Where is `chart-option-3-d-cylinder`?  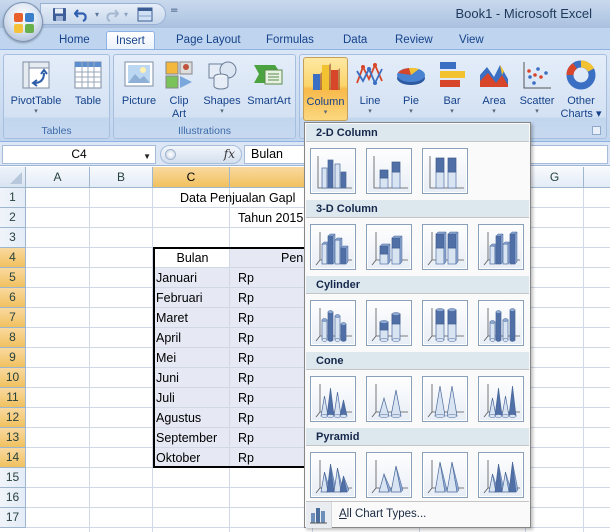 chart-option-3-d-cylinder is located at coordinates (501, 323).